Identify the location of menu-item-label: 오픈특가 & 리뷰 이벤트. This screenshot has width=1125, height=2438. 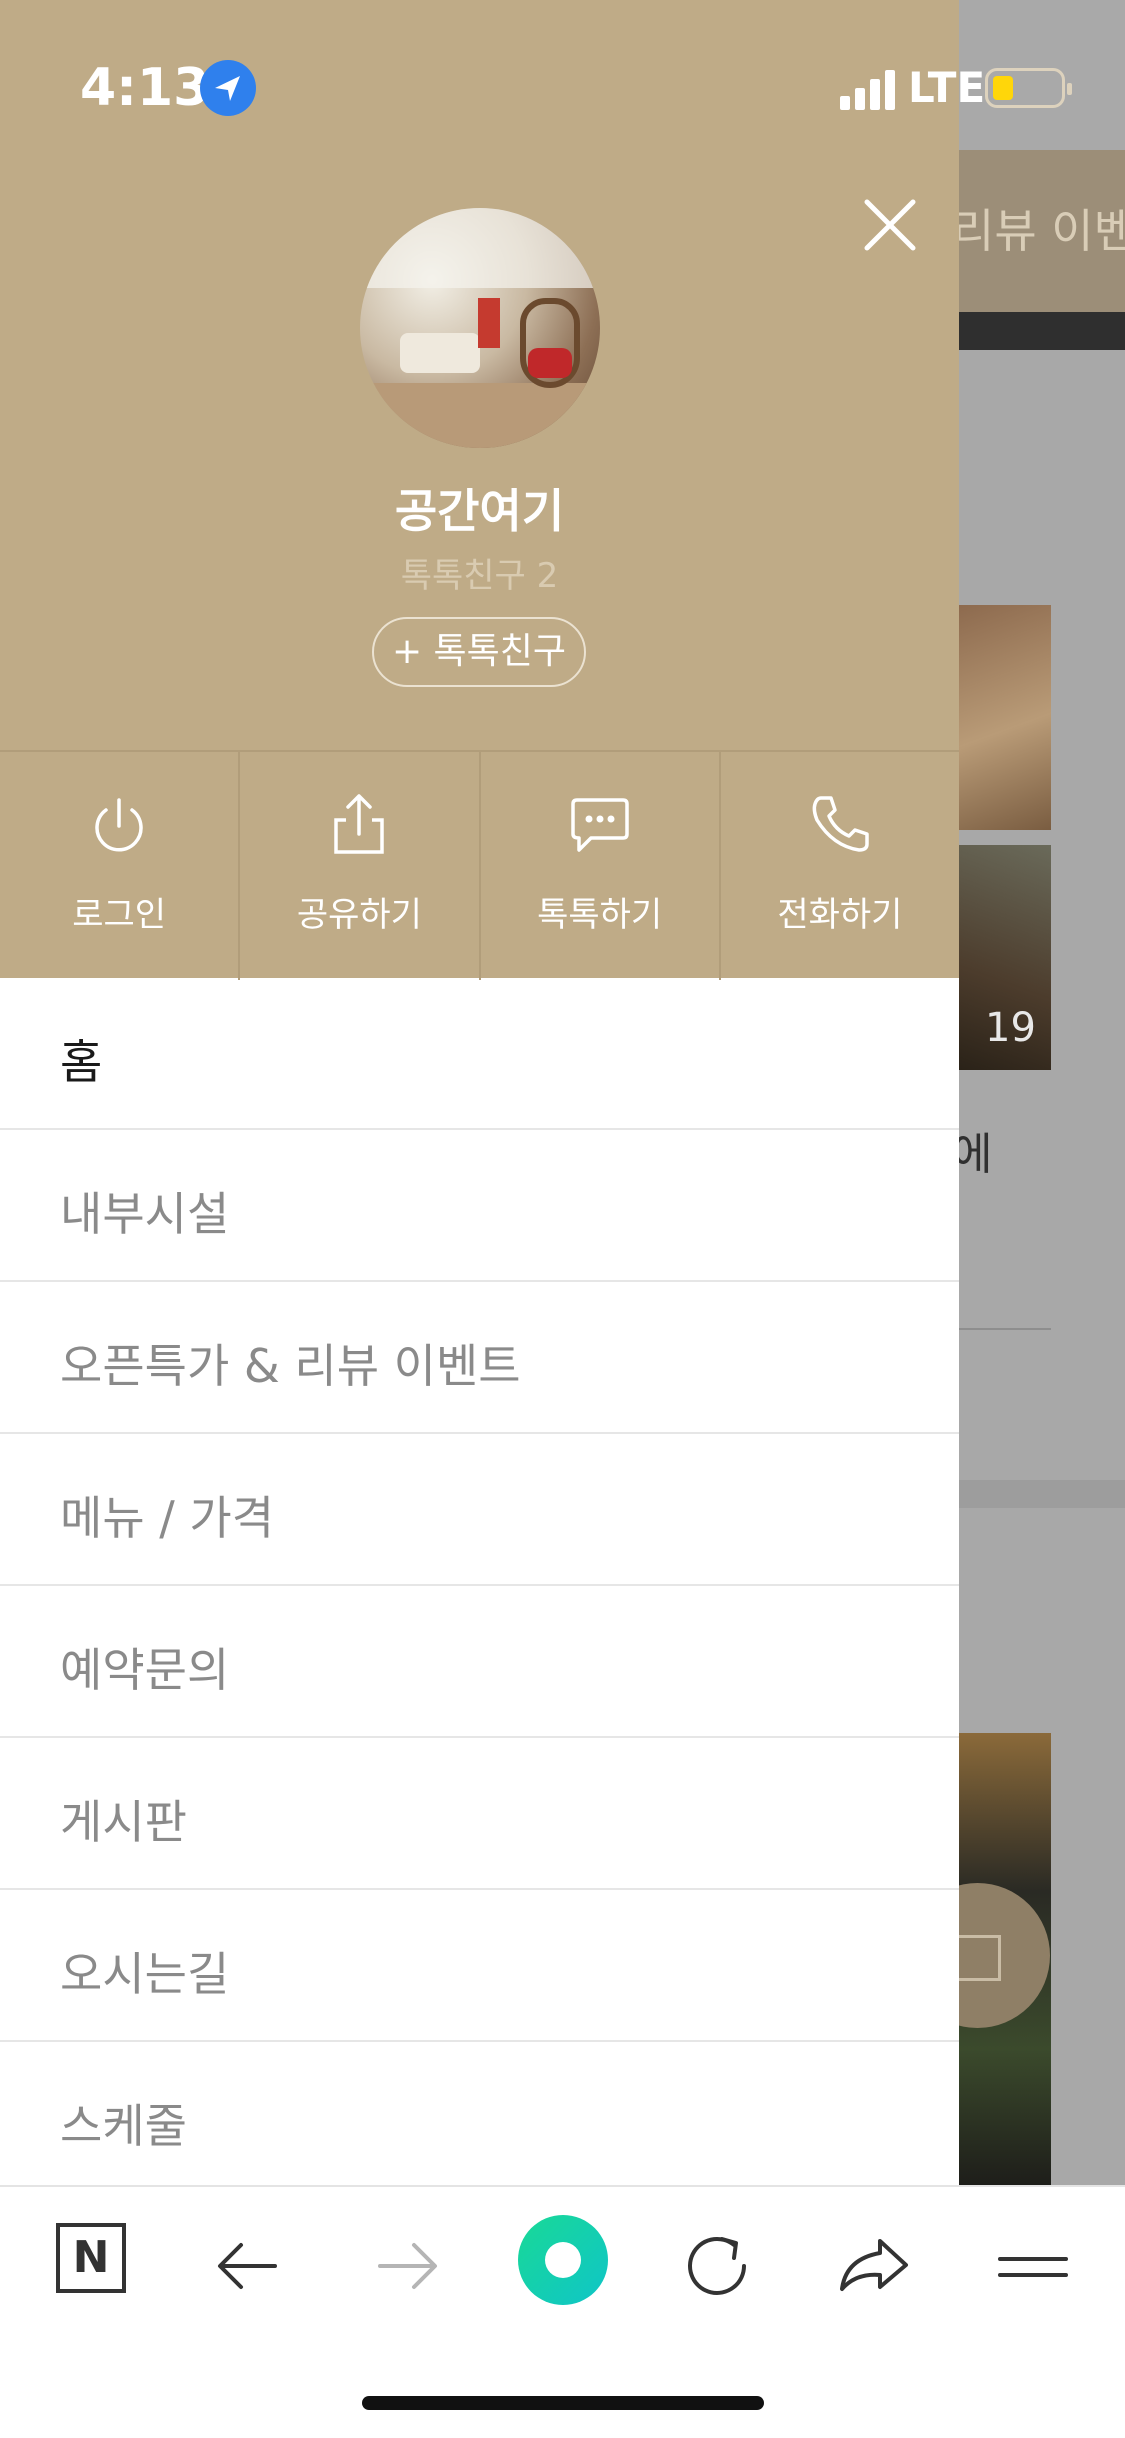
(290, 1366).